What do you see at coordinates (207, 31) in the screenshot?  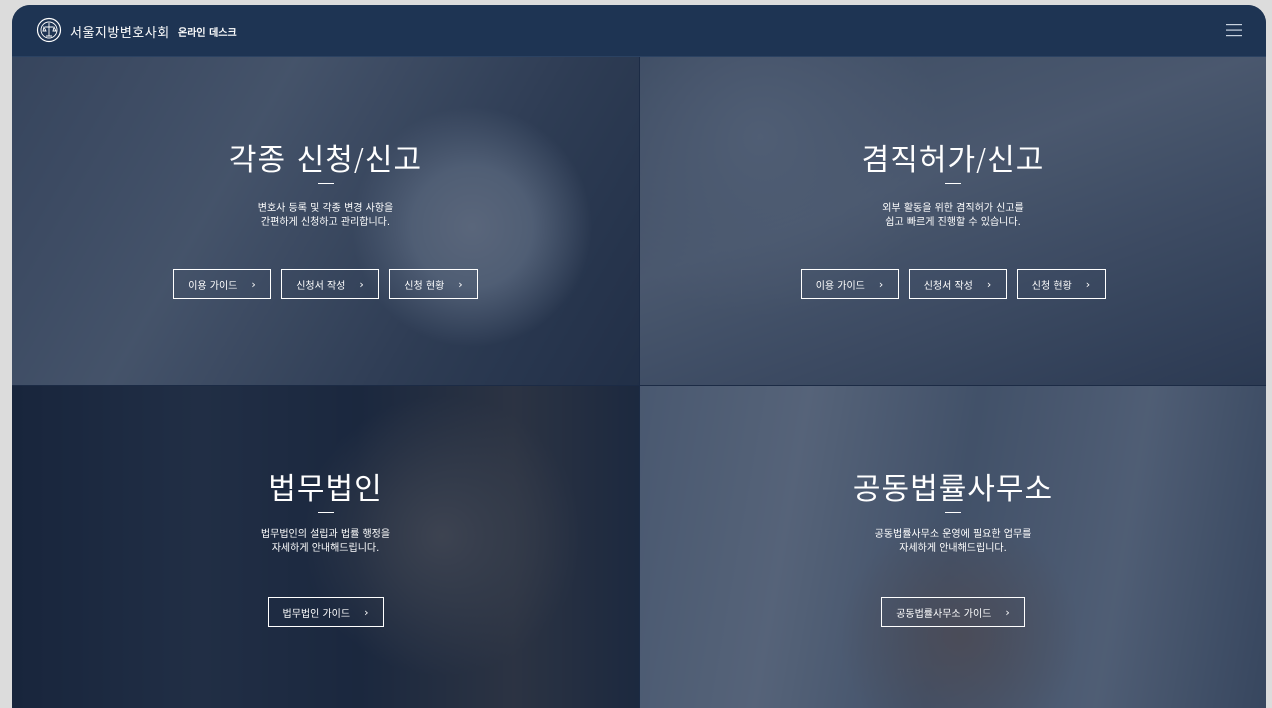 I see `brand-subtitle: 온라인 데스크` at bounding box center [207, 31].